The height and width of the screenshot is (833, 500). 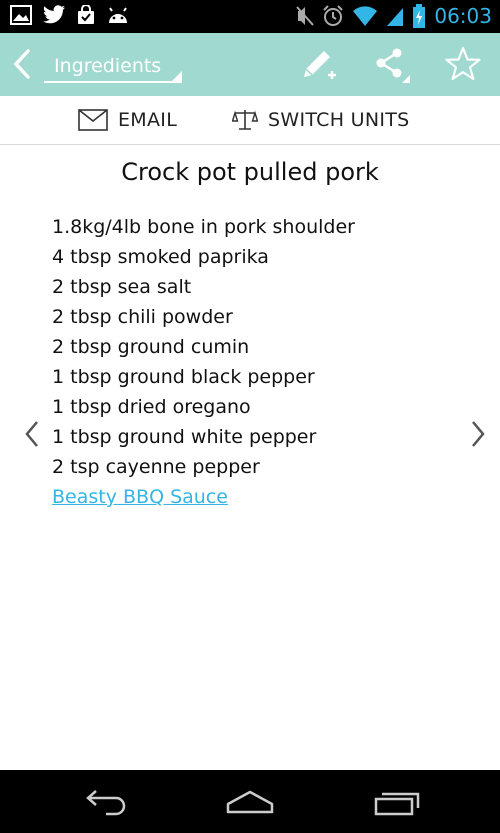 What do you see at coordinates (93, 120) in the screenshot?
I see `envelope-icon` at bounding box center [93, 120].